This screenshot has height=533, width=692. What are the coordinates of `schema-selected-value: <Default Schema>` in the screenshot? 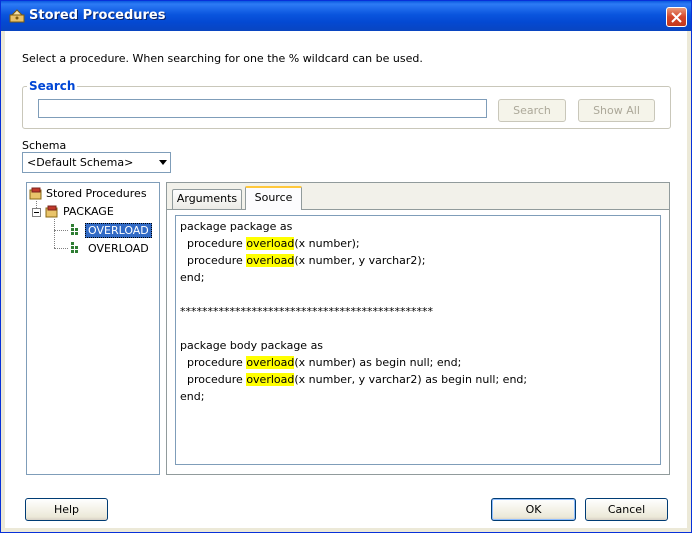 It's located at (80, 162).